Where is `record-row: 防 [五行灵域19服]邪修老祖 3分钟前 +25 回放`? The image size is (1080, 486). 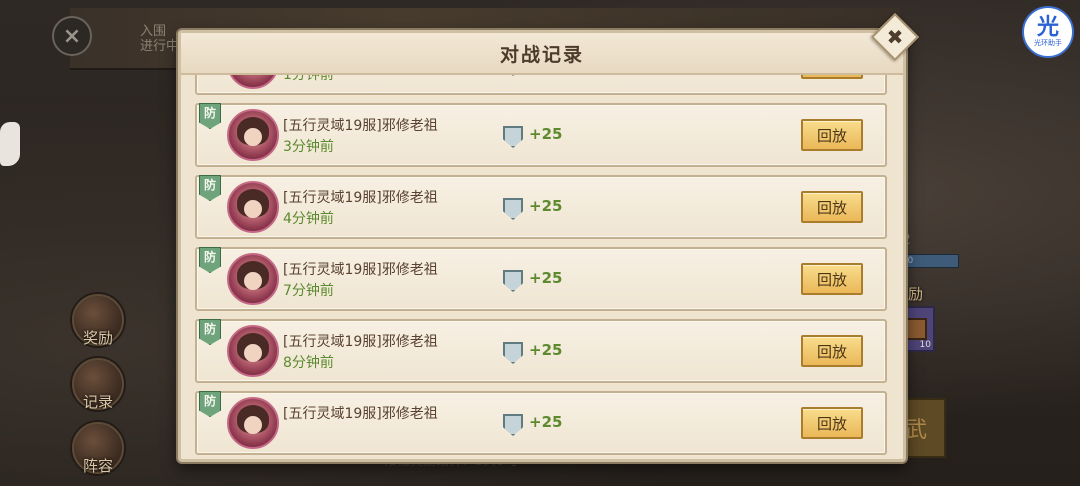 record-row: 防 [五行灵域19服]邪修老祖 3分钟前 +25 回放 is located at coordinates (541, 135).